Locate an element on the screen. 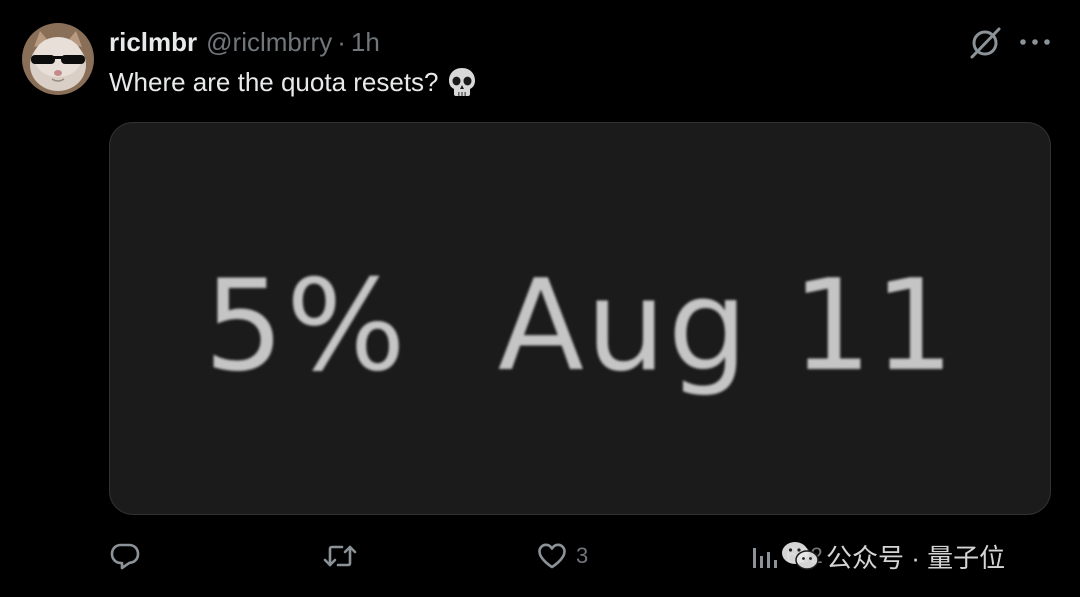 The width and height of the screenshot is (1080, 597). post-header: riclmbr @riclmbrry · 1h is located at coordinates (244, 42).